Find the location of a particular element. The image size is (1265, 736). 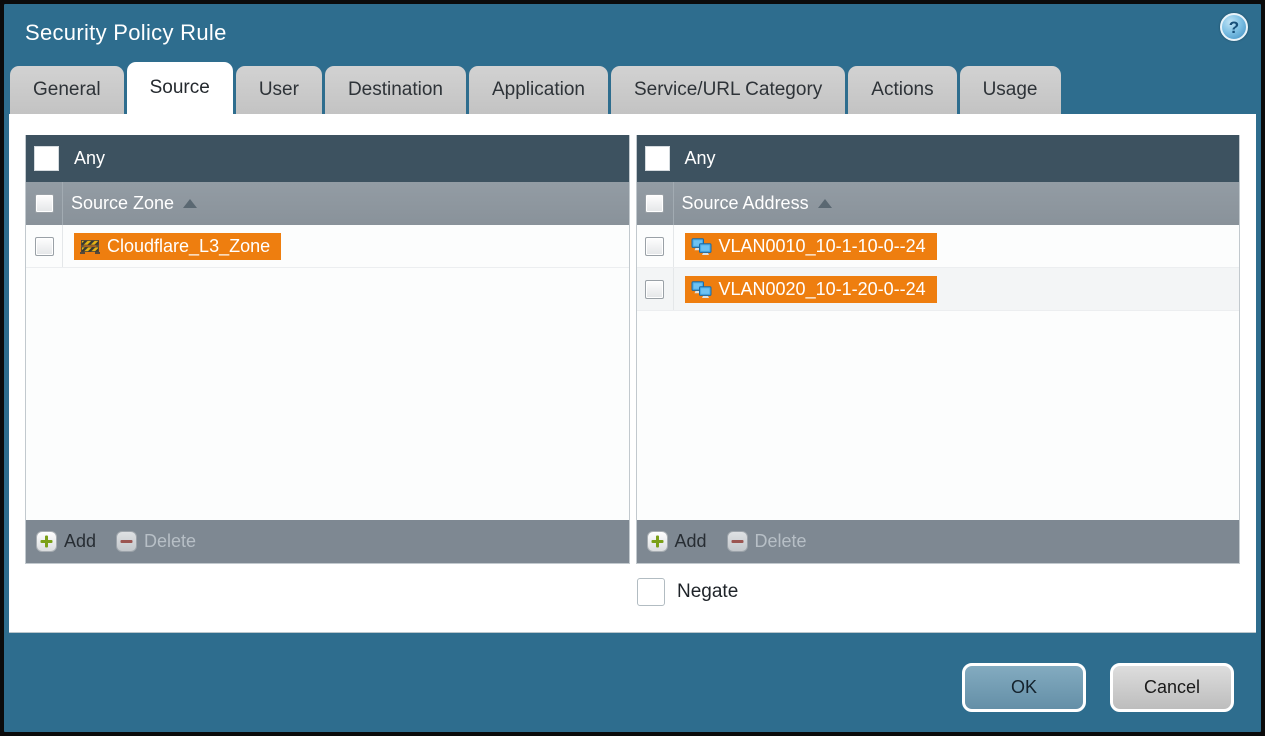

address-chip: VLAN0020_10-1-20-0--24 is located at coordinates (810, 289).